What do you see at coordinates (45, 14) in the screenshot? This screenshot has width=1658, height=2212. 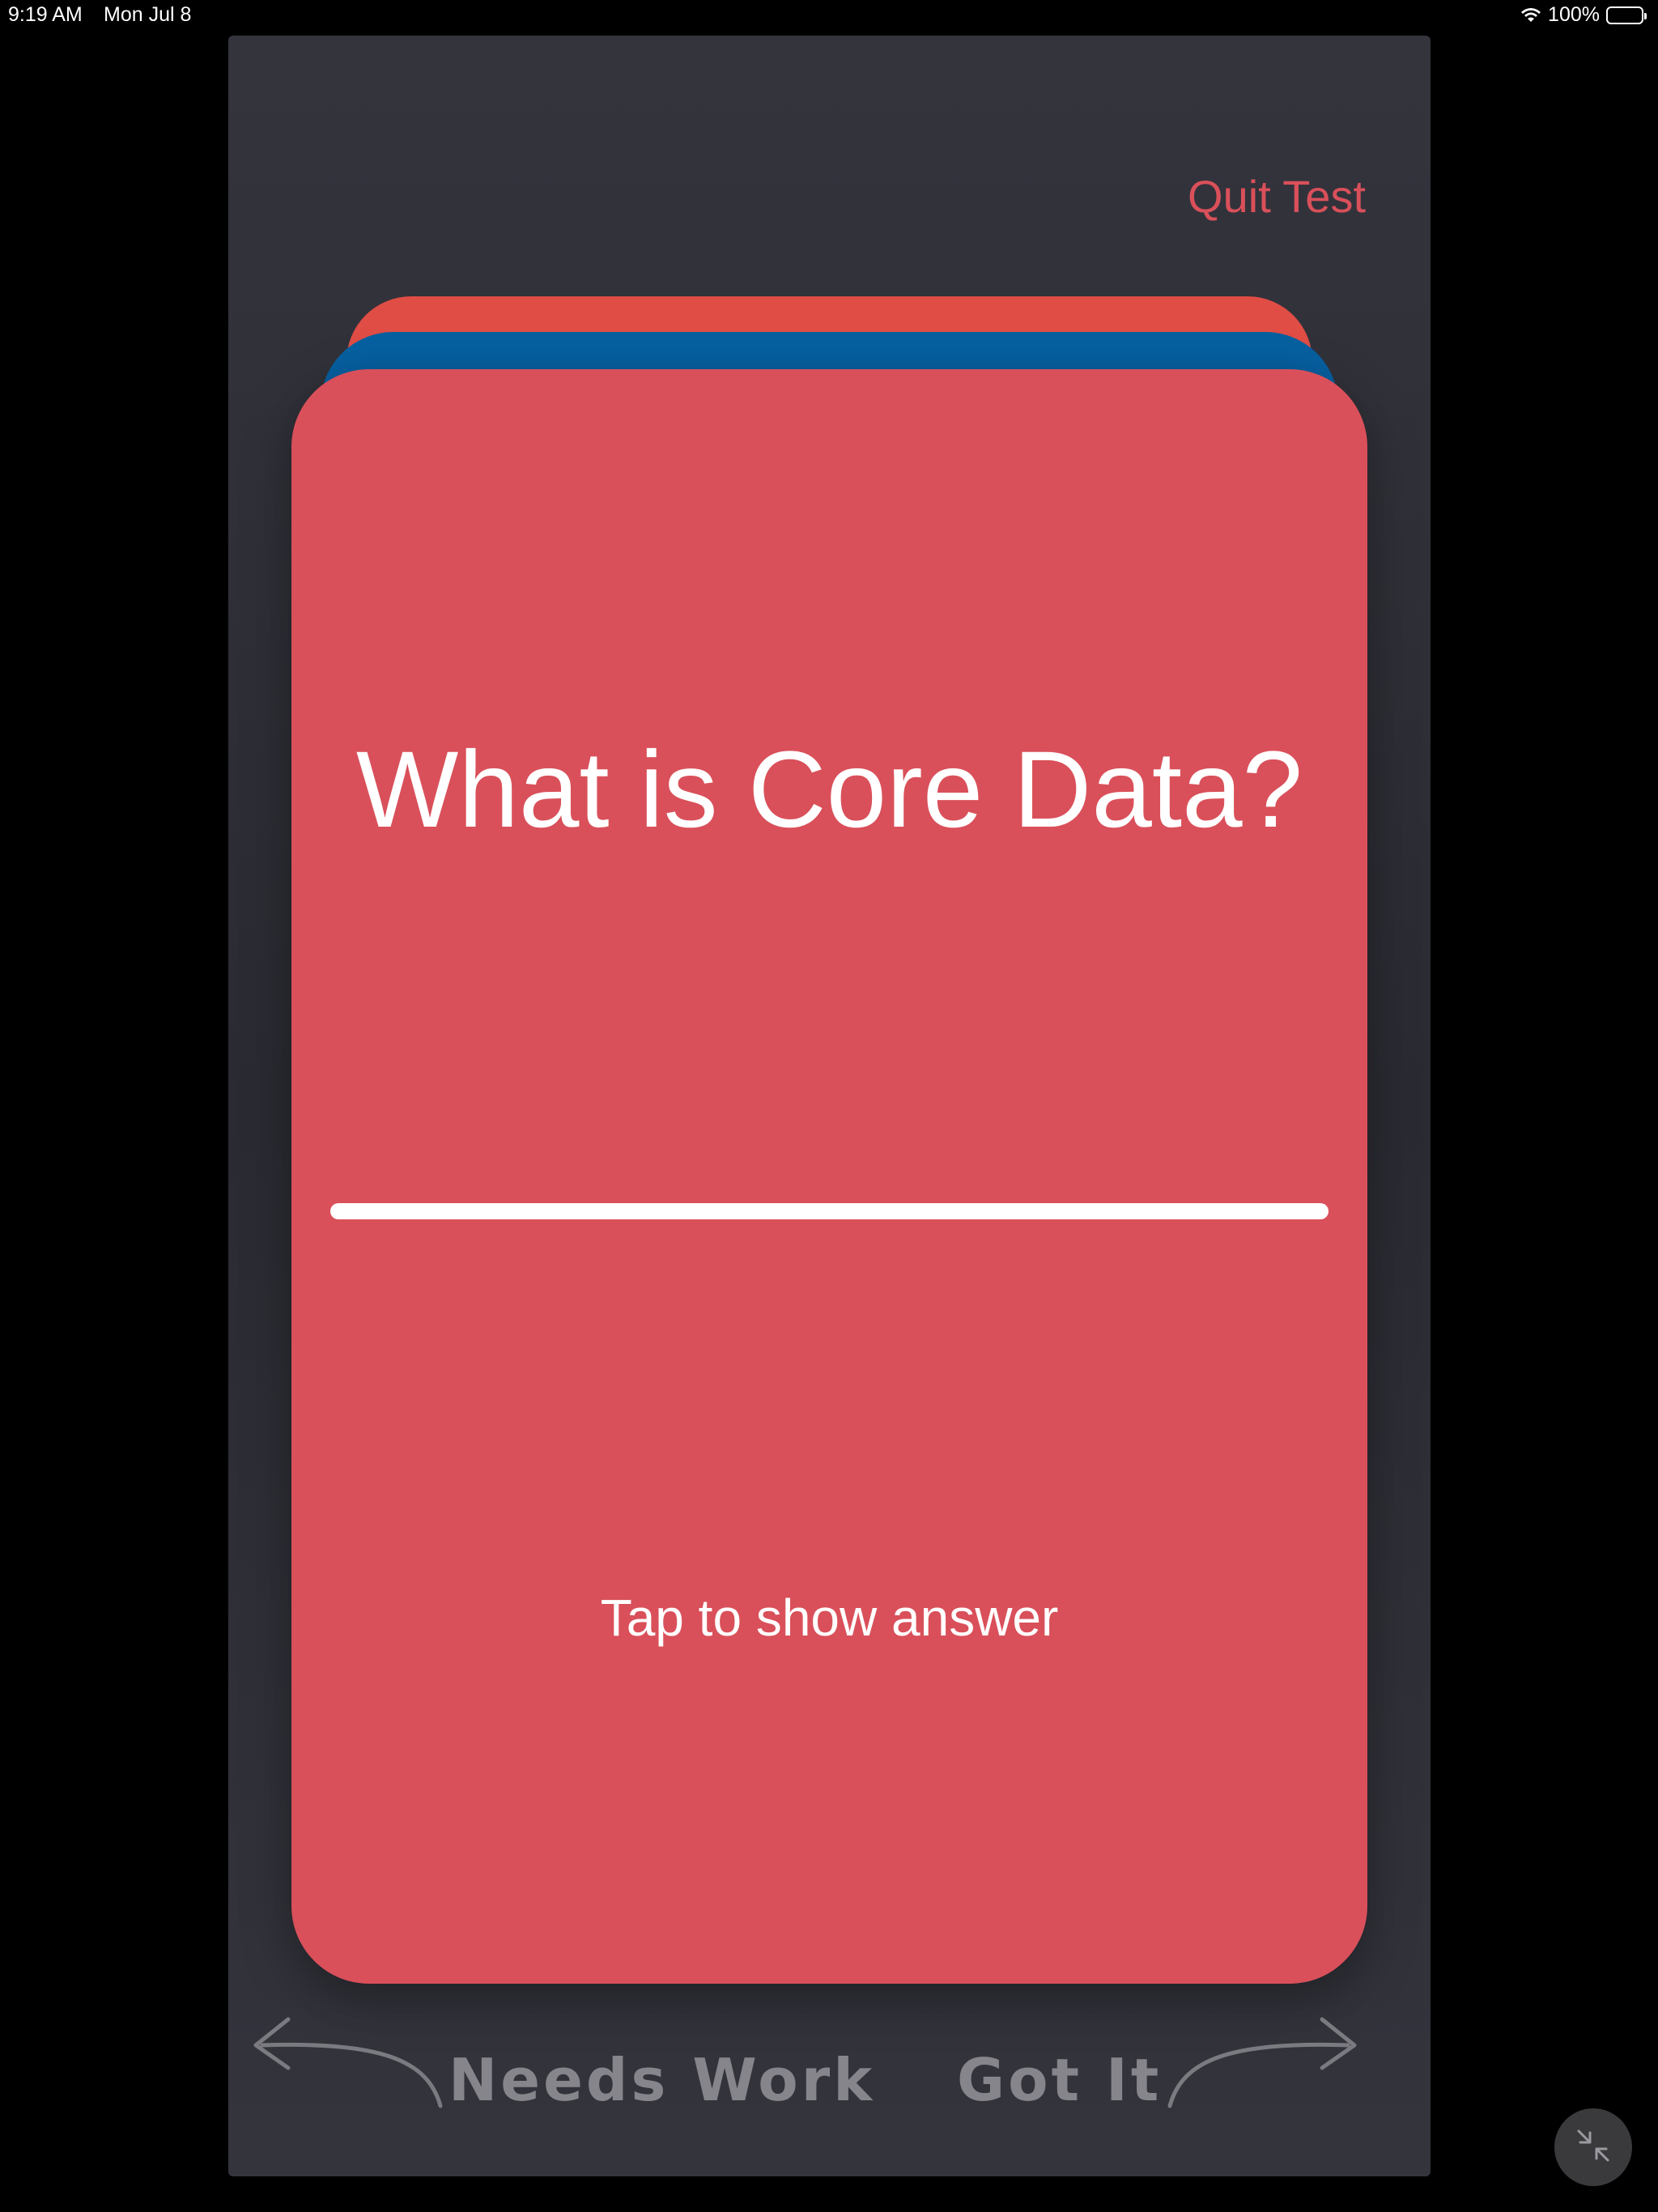 I see `status-time: 9:19 AM` at bounding box center [45, 14].